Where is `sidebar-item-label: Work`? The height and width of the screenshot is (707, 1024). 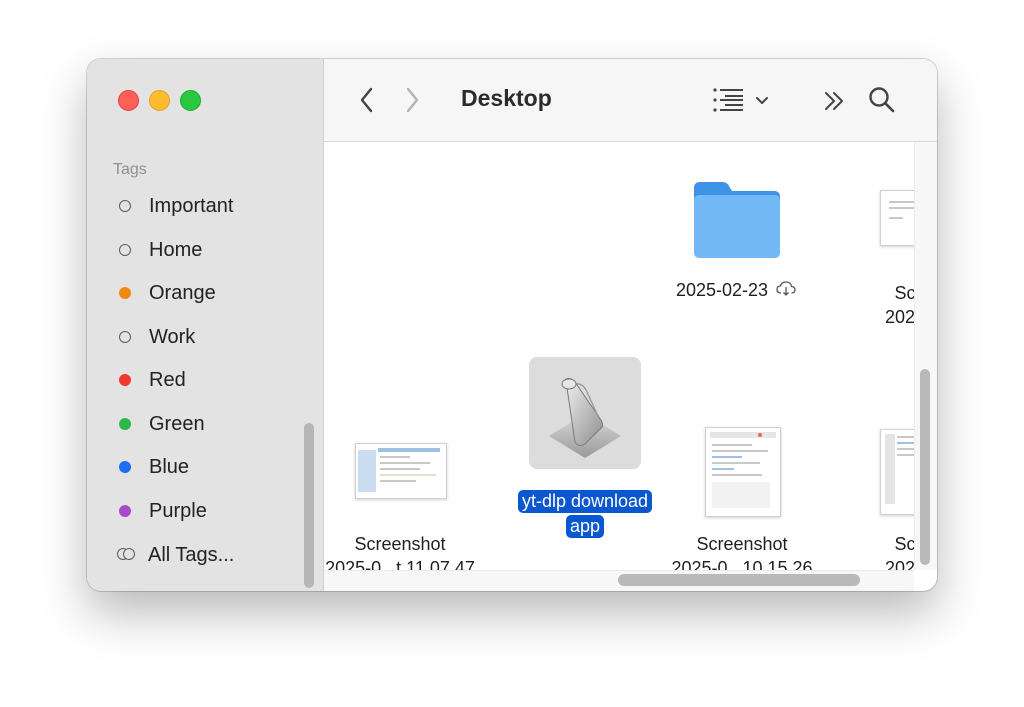 sidebar-item-label: Work is located at coordinates (172, 336).